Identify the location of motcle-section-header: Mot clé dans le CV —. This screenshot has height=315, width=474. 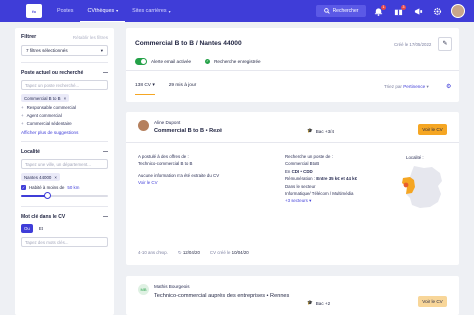
(64, 217).